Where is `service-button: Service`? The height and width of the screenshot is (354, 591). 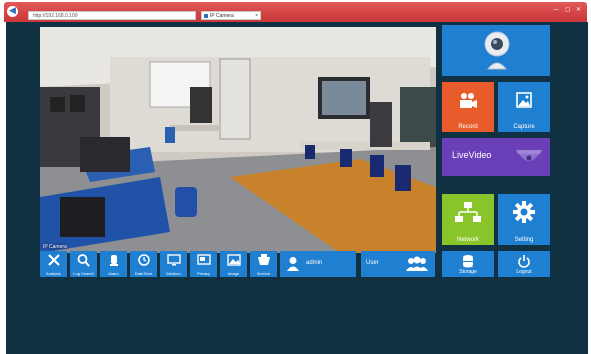
service-button: Service is located at coordinates (263, 264).